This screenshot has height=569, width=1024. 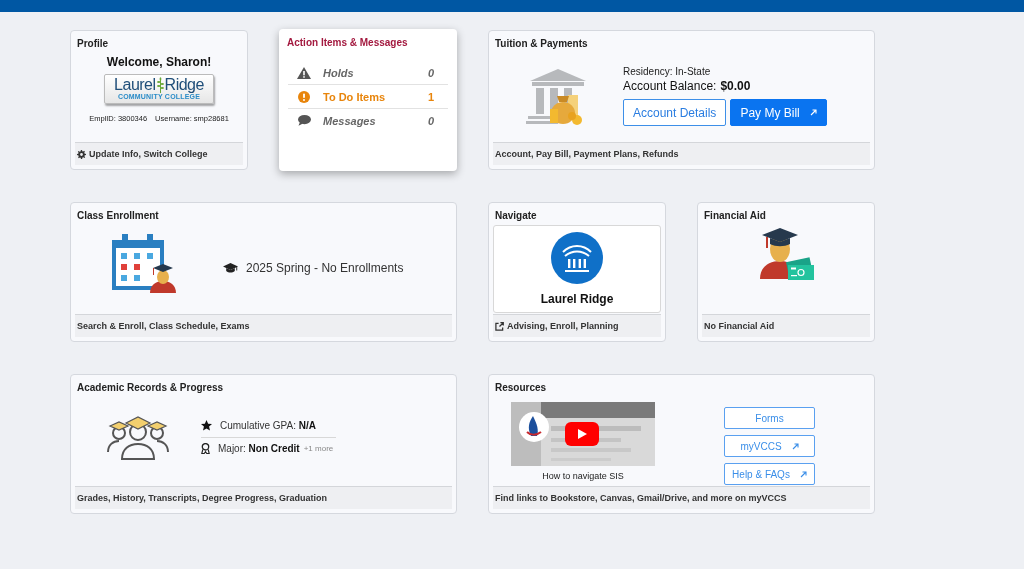 I want to click on footer-text: Update Info, Switch College, so click(x=148, y=154).